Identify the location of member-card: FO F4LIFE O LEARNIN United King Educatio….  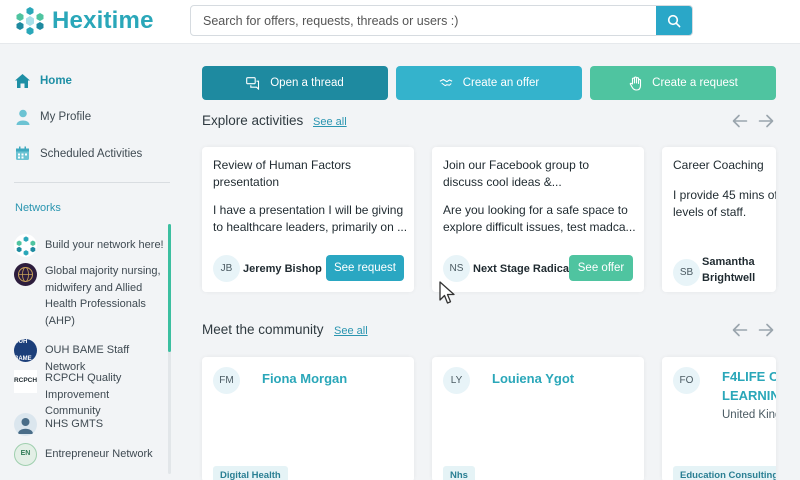
(719, 418).